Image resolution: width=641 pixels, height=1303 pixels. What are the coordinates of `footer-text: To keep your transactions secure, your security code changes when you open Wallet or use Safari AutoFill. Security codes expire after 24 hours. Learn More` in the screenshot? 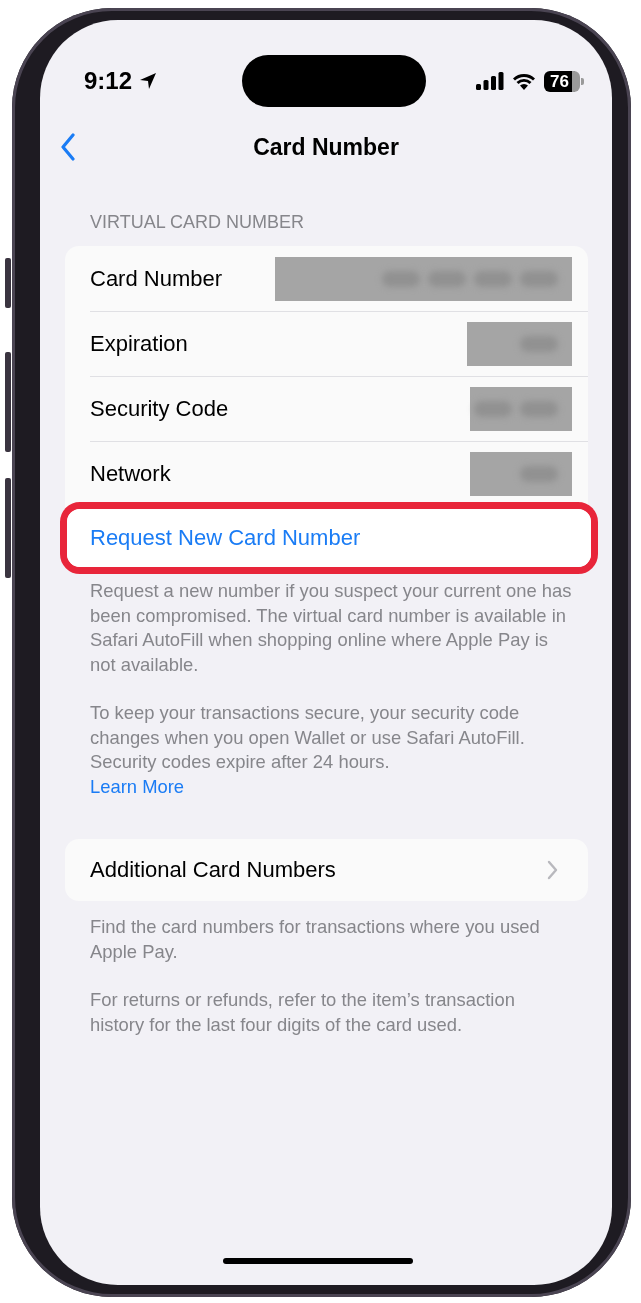 It's located at (308, 750).